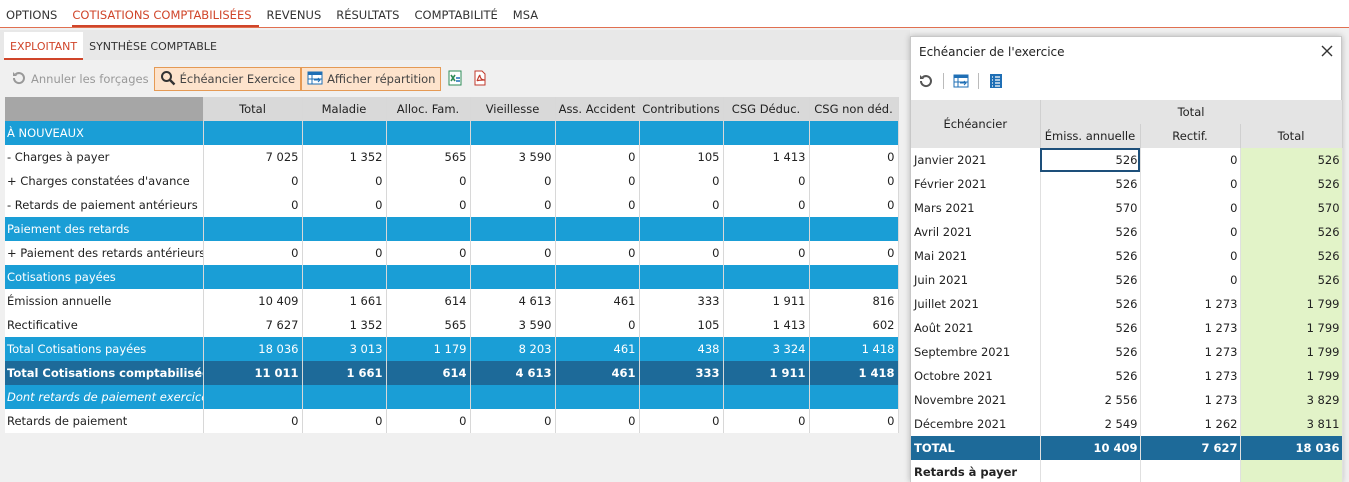 The width and height of the screenshot is (1349, 482). I want to click on table-cell: 7 025, so click(253, 157).